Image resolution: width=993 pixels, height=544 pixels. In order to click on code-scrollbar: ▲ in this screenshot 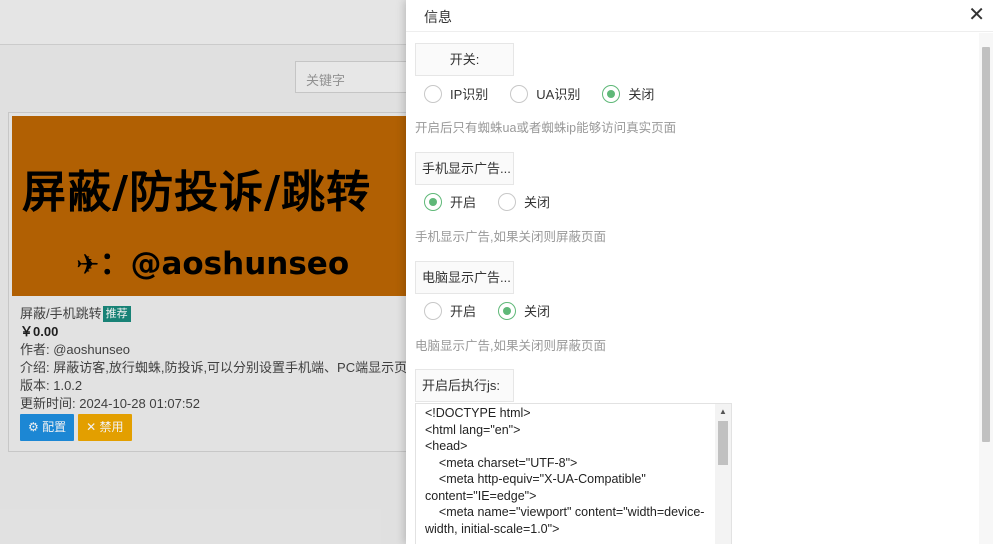, I will do `click(723, 474)`.